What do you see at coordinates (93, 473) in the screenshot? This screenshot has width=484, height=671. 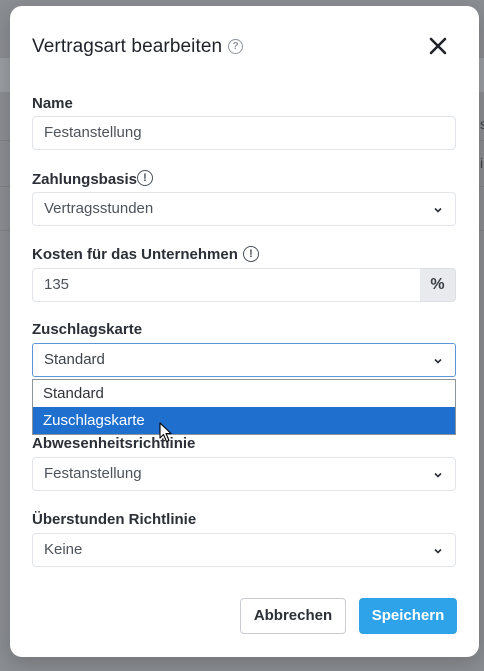 I see `abwesenheit-value: Festanstellung` at bounding box center [93, 473].